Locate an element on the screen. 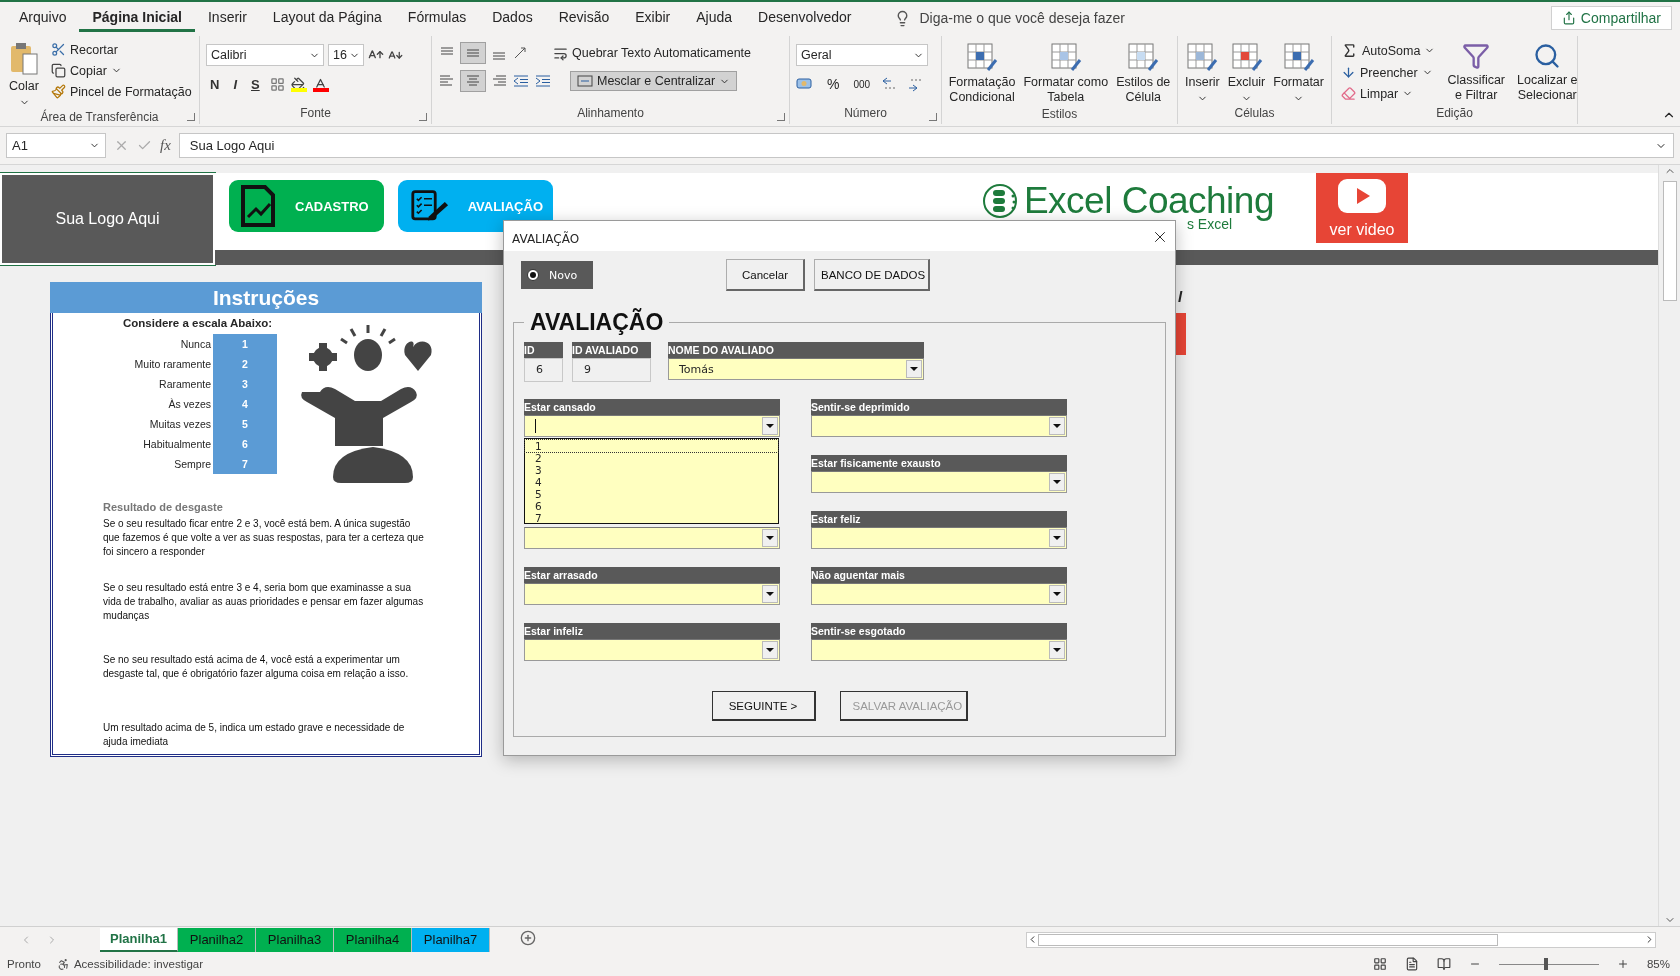 This screenshot has width=1680, height=976. id-field: 6 is located at coordinates (543, 370).